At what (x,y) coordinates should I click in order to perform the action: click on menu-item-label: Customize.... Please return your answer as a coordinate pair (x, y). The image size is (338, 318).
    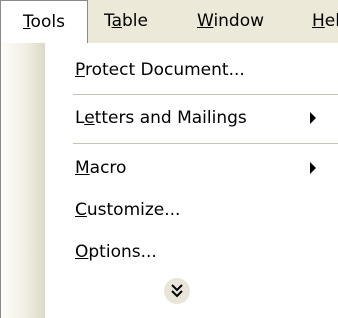
    Looking at the image, I should click on (128, 210).